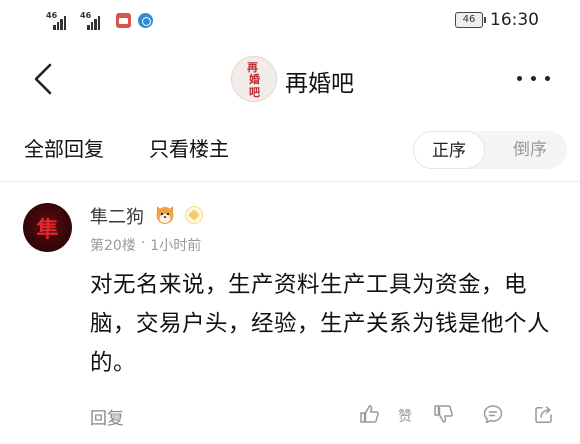  Describe the element at coordinates (514, 20) in the screenshot. I see `status-time: 16:30` at that location.